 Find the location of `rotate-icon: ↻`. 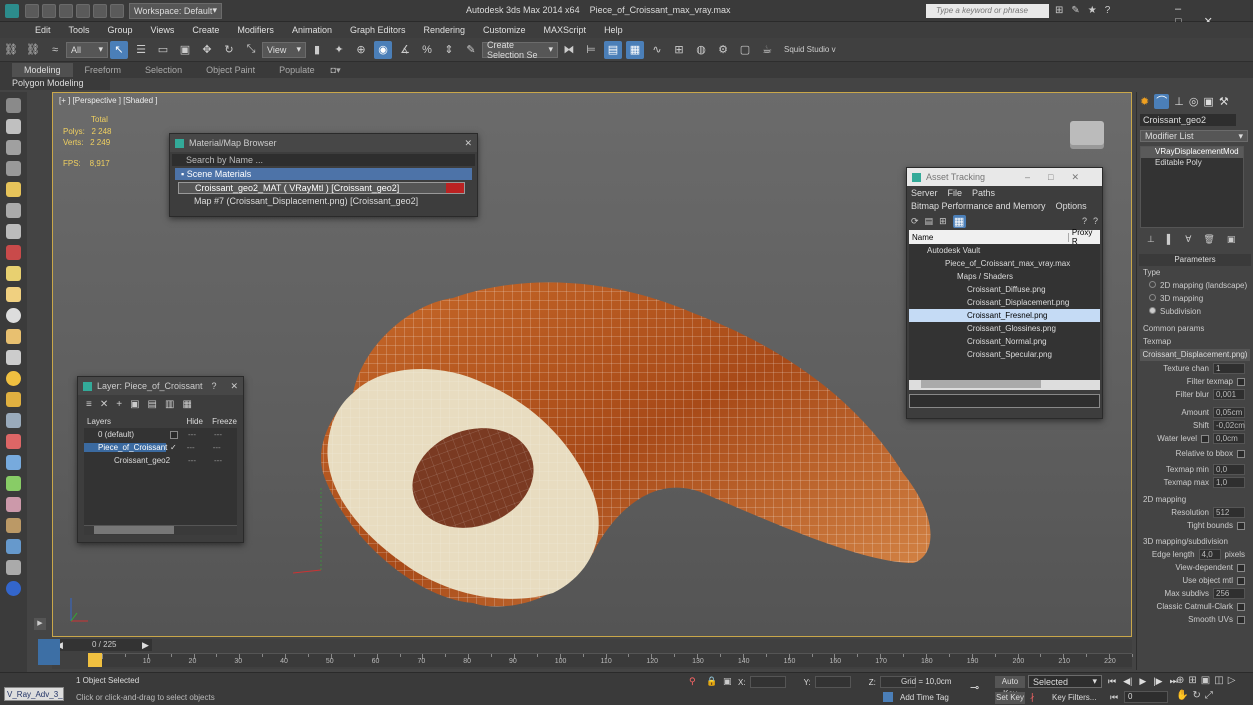

rotate-icon: ↻ is located at coordinates (229, 50).